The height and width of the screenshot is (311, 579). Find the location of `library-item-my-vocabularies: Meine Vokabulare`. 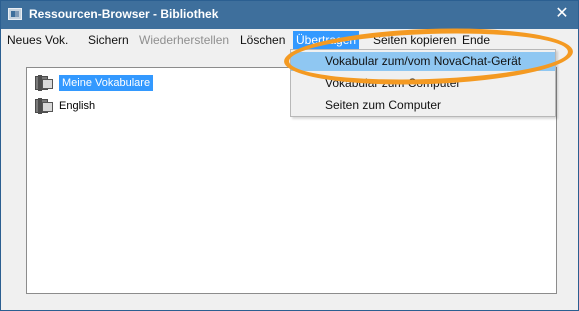

library-item-my-vocabularies: Meine Vokabulare is located at coordinates (94, 83).